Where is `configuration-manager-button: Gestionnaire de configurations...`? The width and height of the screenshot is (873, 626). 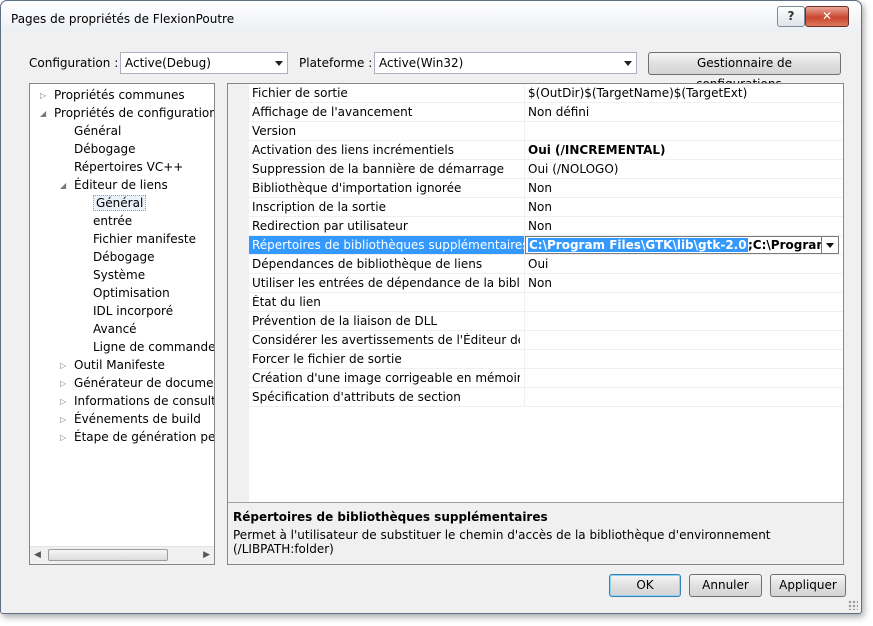
configuration-manager-button: Gestionnaire de configurations... is located at coordinates (744, 71).